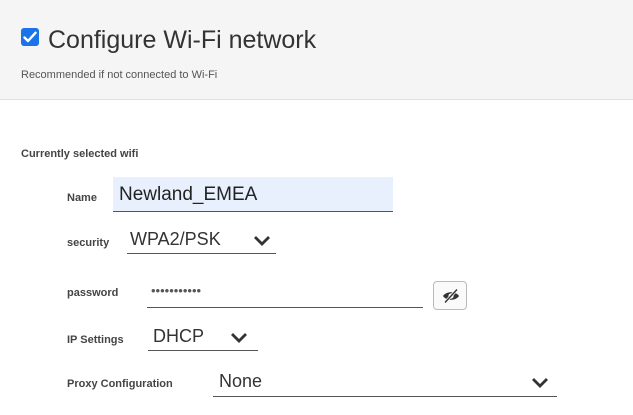  What do you see at coordinates (285, 307) in the screenshot?
I see `password-underline` at bounding box center [285, 307].